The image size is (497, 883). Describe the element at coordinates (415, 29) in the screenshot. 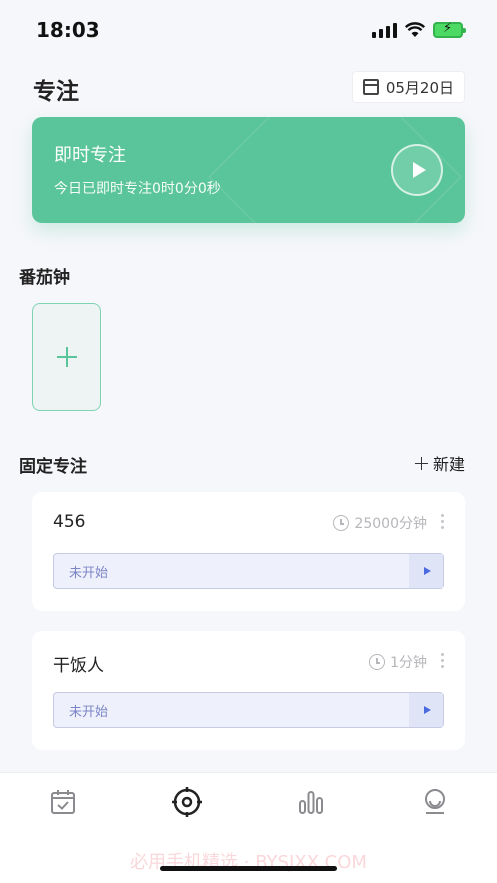

I see `wifi-icon` at that location.